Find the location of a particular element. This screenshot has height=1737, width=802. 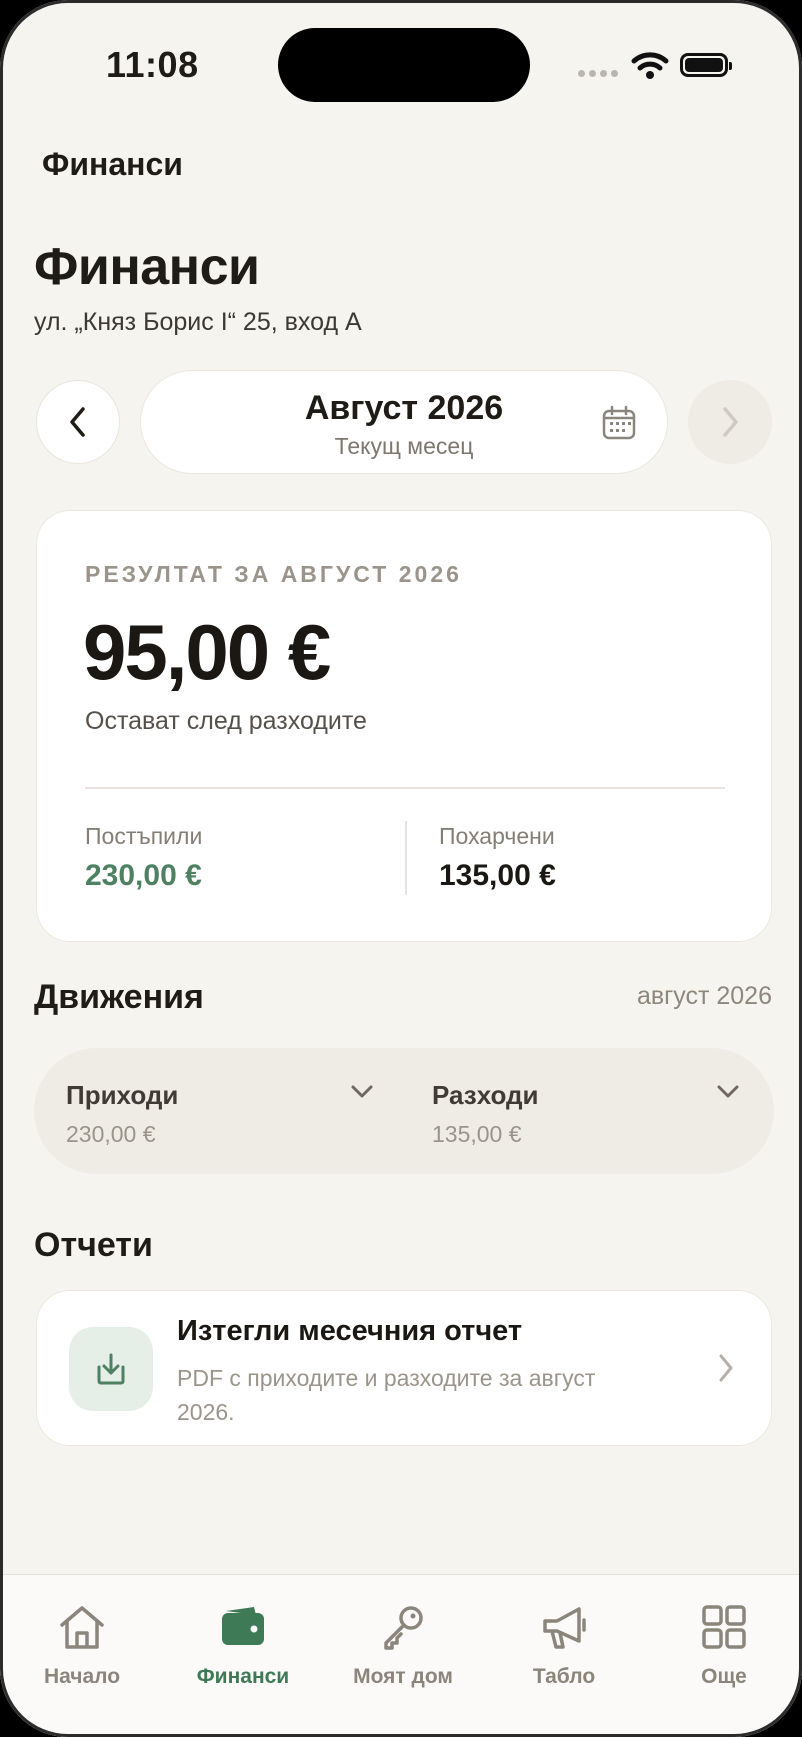

tab-my-home: Моят дом is located at coordinates (403, 1645).